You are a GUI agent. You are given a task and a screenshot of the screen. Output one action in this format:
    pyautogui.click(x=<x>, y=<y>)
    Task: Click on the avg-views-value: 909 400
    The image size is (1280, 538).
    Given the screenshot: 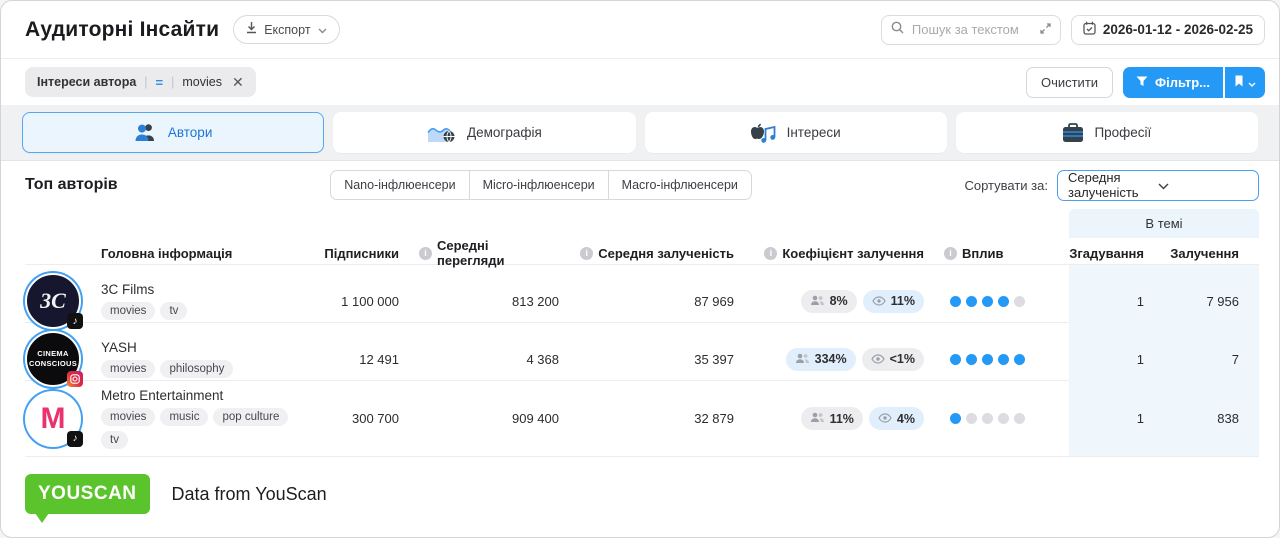 What is the action you would take?
    pyautogui.click(x=535, y=418)
    